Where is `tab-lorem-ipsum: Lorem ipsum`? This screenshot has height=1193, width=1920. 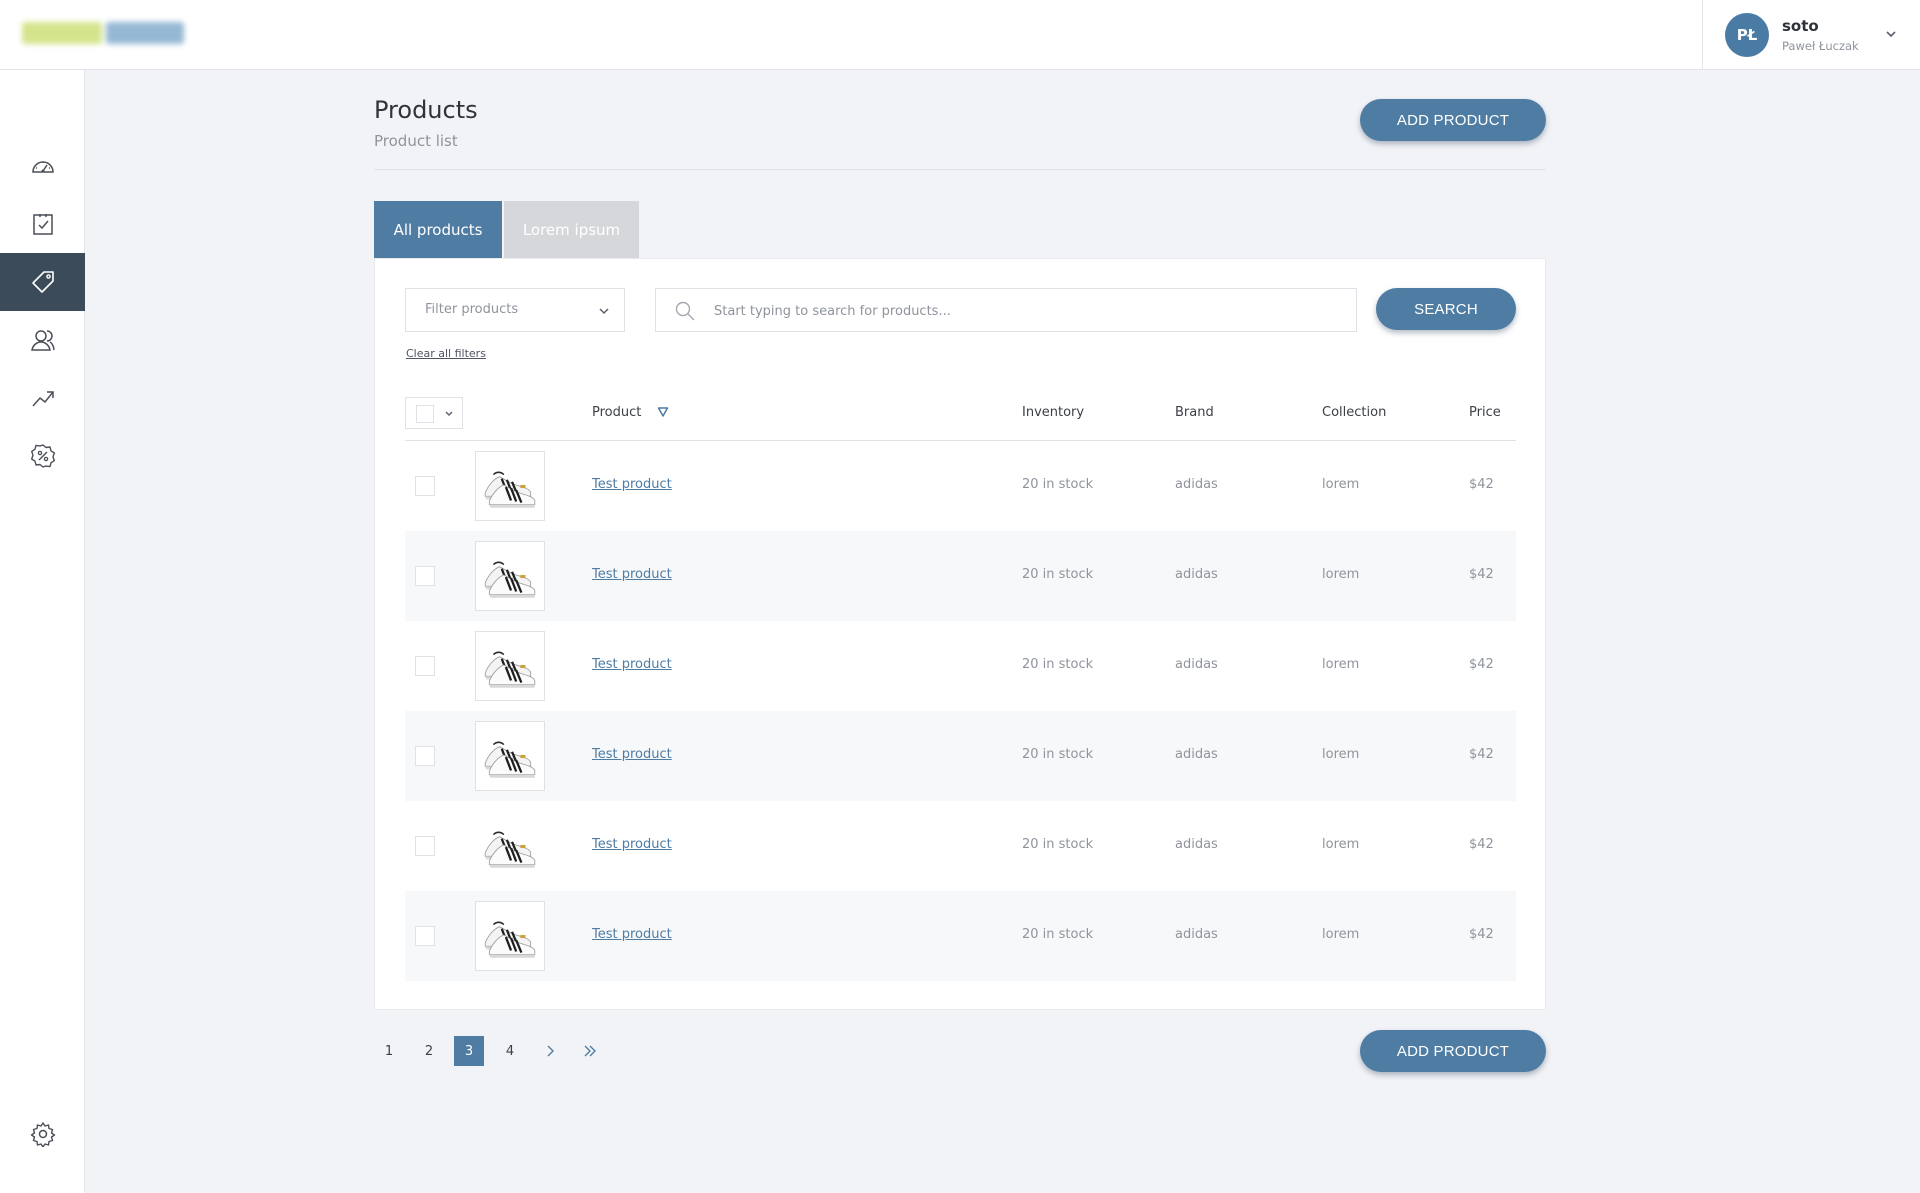
tab-lorem-ipsum: Lorem ipsum is located at coordinates (571, 229).